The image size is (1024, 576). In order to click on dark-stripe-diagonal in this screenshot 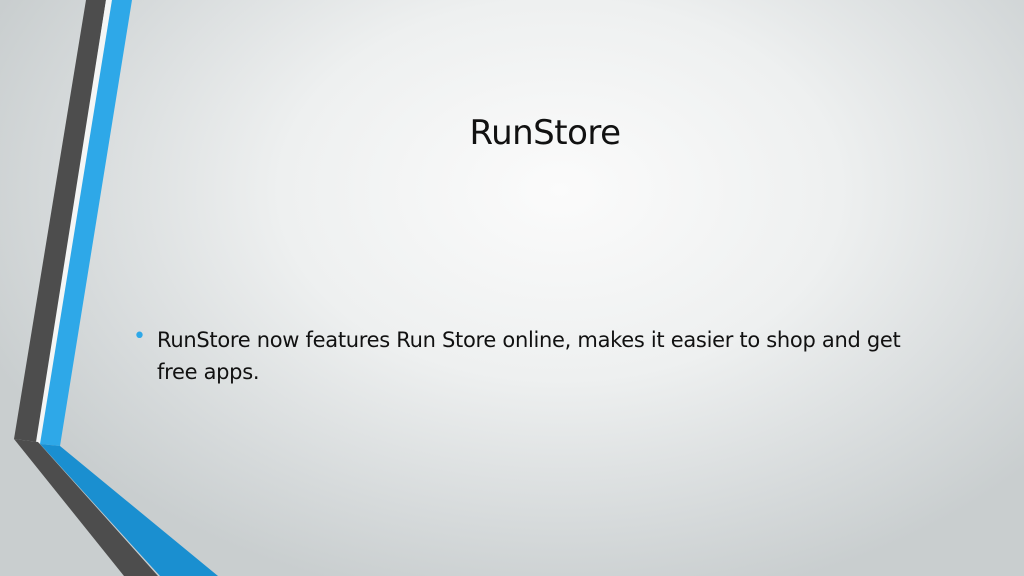, I will do `click(86, 507)`.